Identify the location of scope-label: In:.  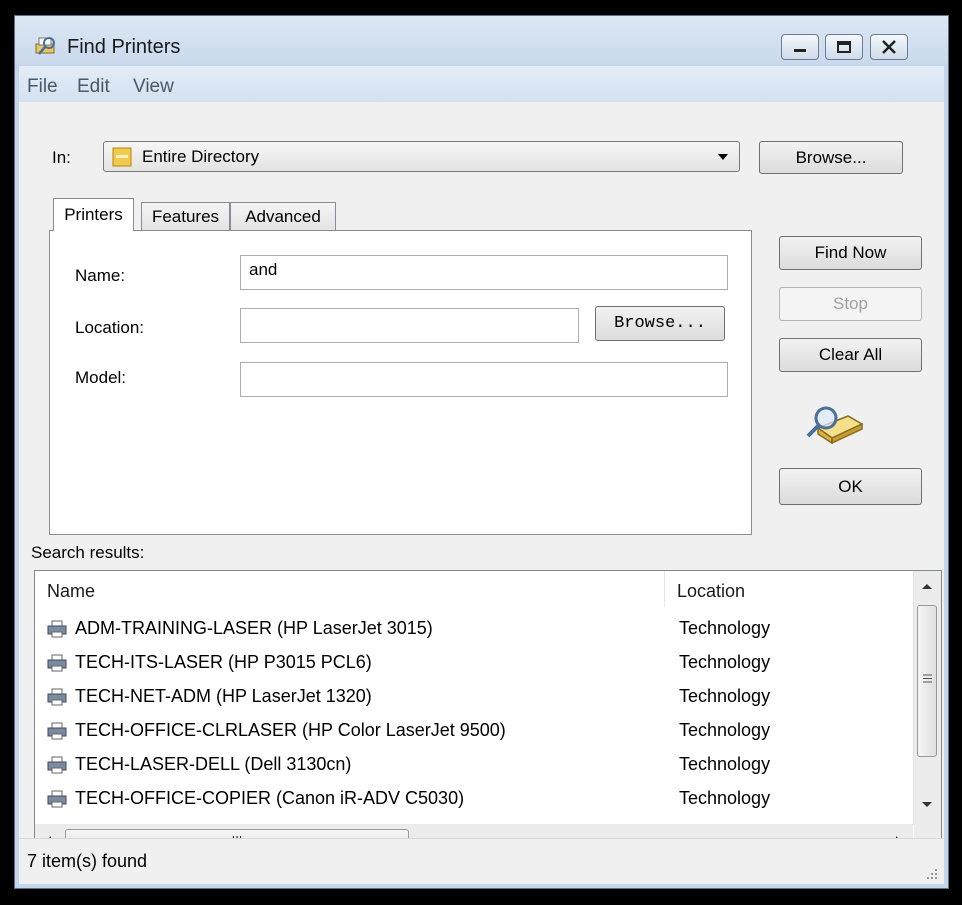
(61, 157).